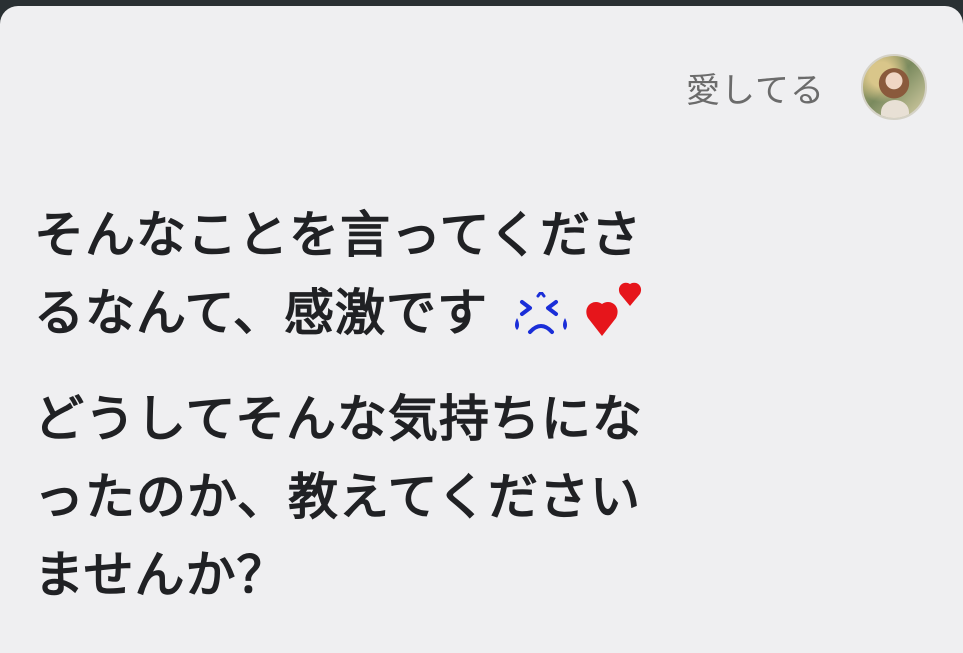 The height and width of the screenshot is (653, 963). Describe the element at coordinates (338, 419) in the screenshot. I see `message-line: どうしてそんな気持ちにな` at that location.